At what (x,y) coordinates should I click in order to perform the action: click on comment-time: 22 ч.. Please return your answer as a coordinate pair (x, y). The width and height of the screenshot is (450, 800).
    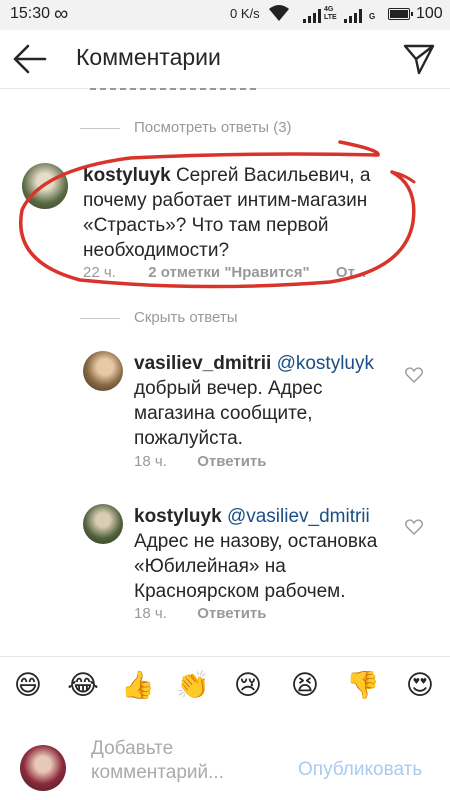
    Looking at the image, I should click on (99, 272).